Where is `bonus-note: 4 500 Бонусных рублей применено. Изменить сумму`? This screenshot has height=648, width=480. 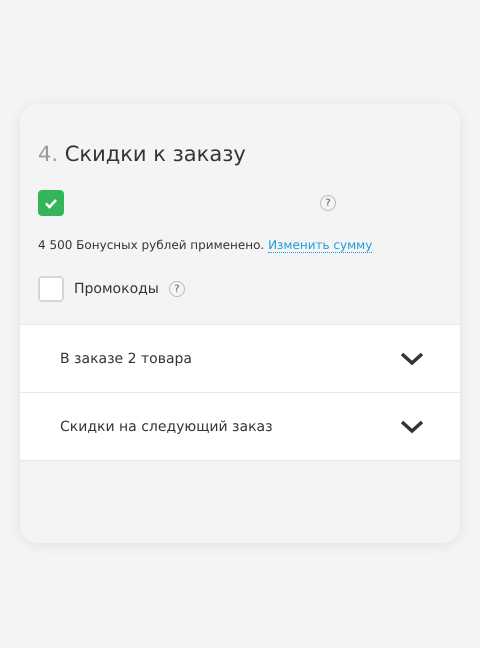 bonus-note: 4 500 Бонусных рублей применено. Изменить сумму is located at coordinates (206, 245).